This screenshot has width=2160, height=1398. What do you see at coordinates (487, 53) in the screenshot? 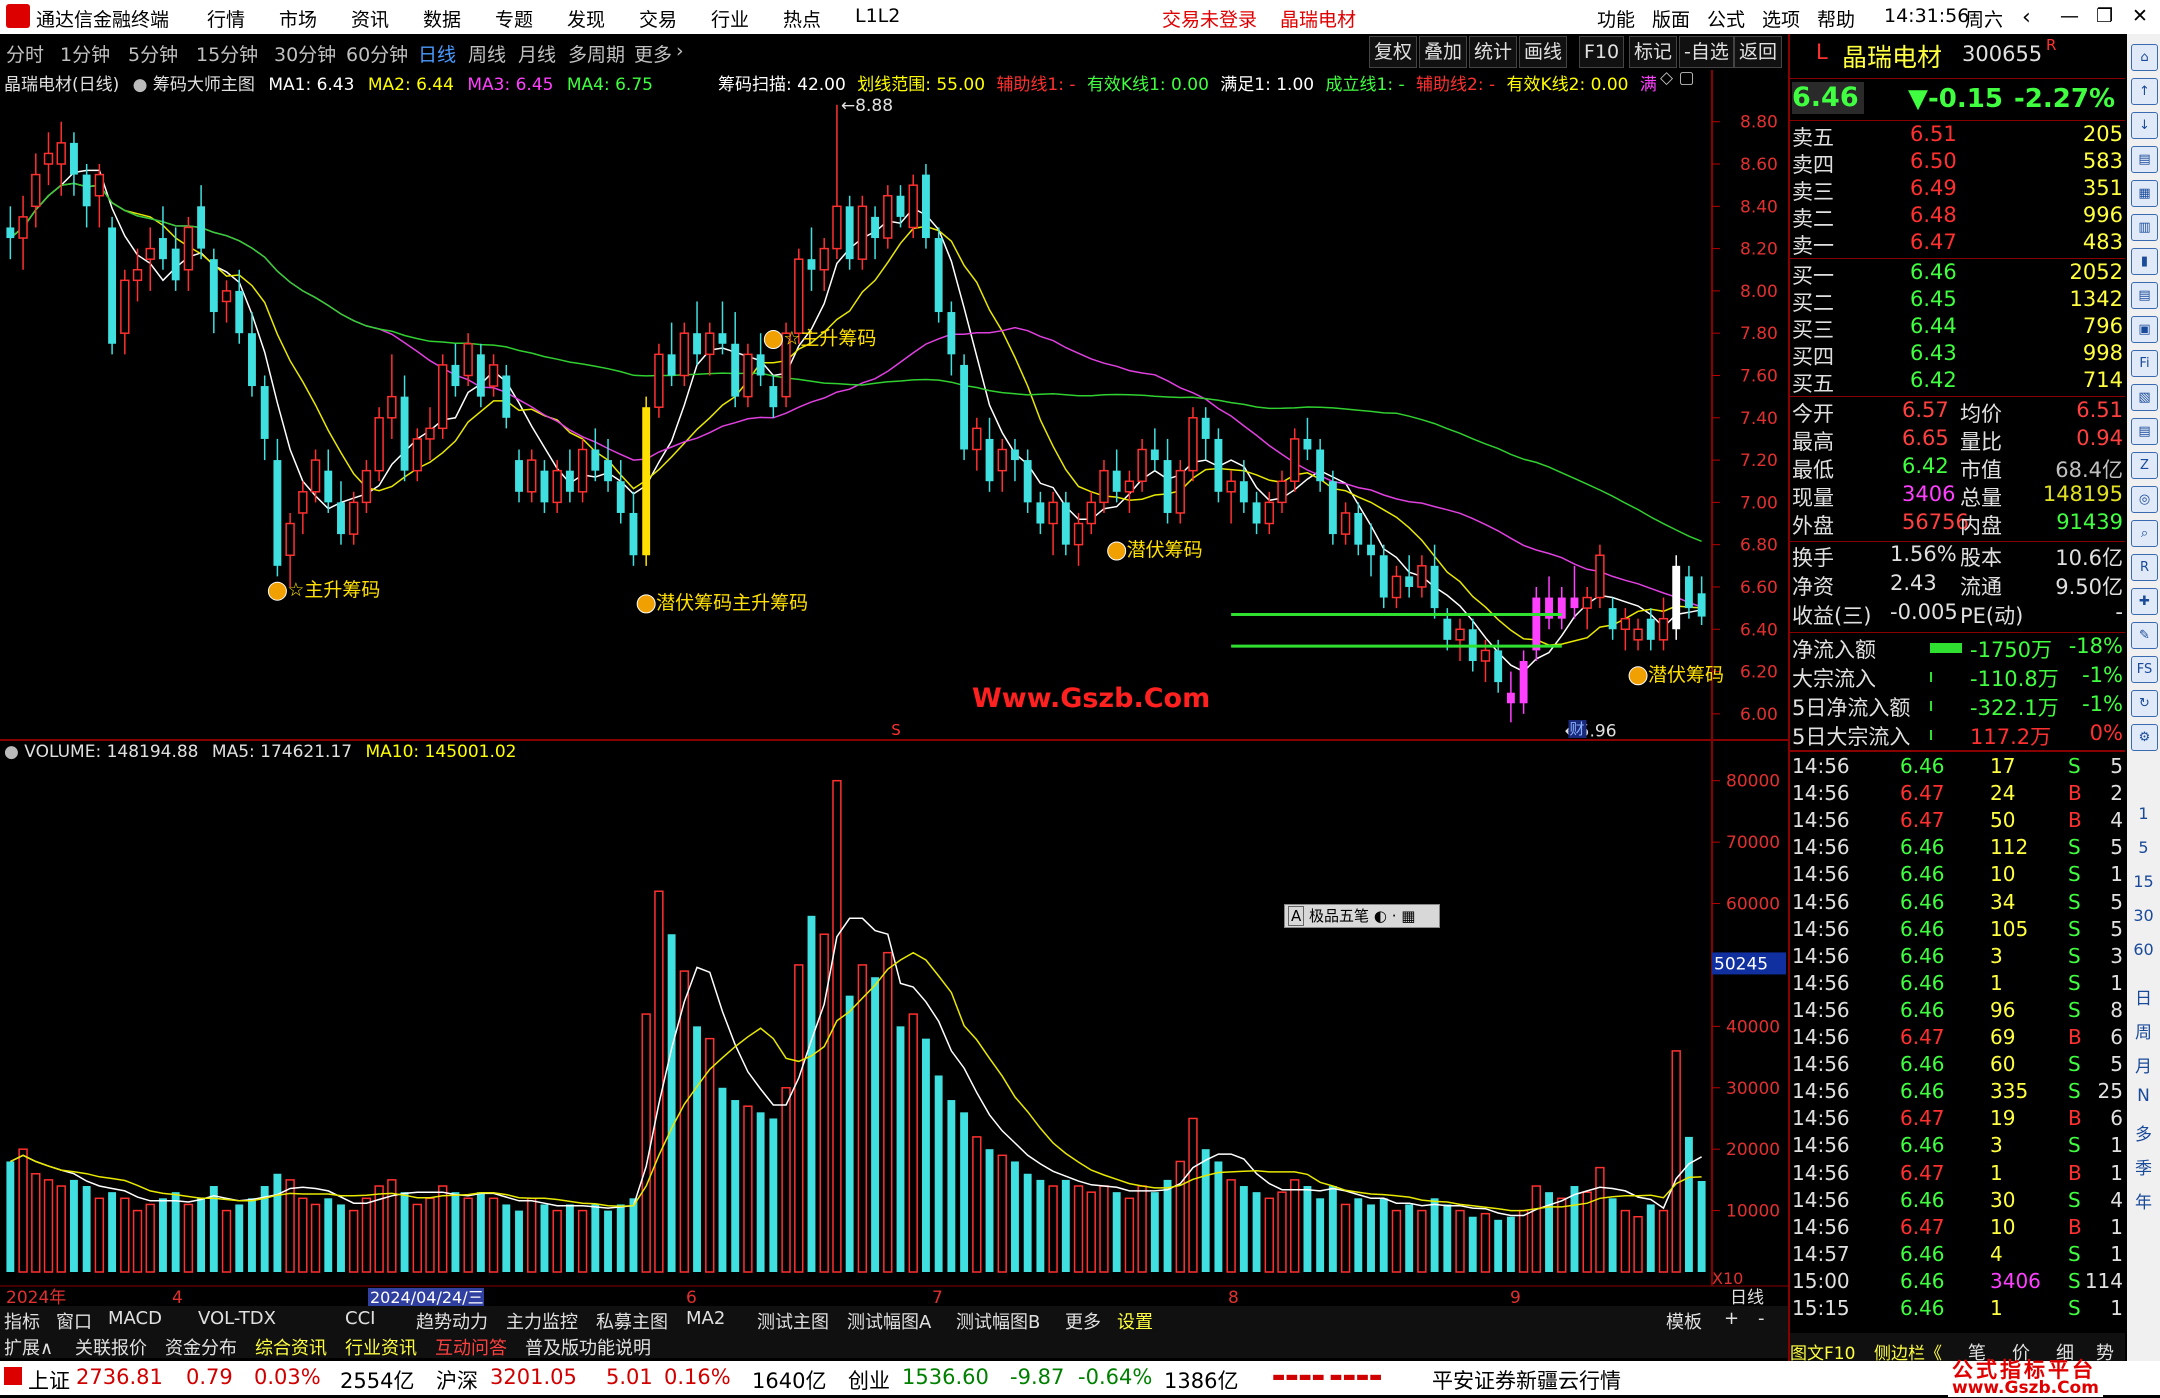
I see `tab-weekly: 周线` at bounding box center [487, 53].